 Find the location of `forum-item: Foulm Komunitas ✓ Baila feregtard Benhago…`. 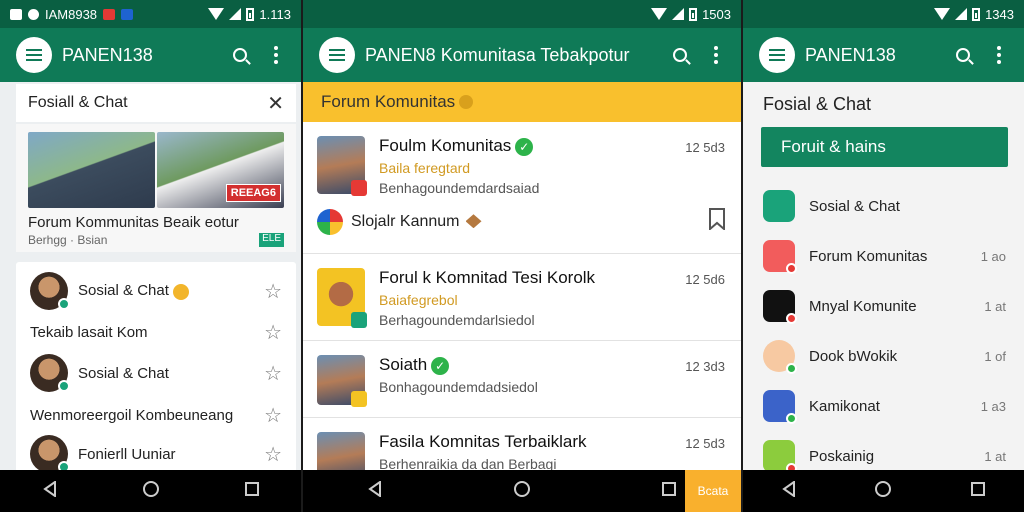

forum-item: Foulm Komunitas ✓ Baila feregtard Benhago… is located at coordinates (522, 162).